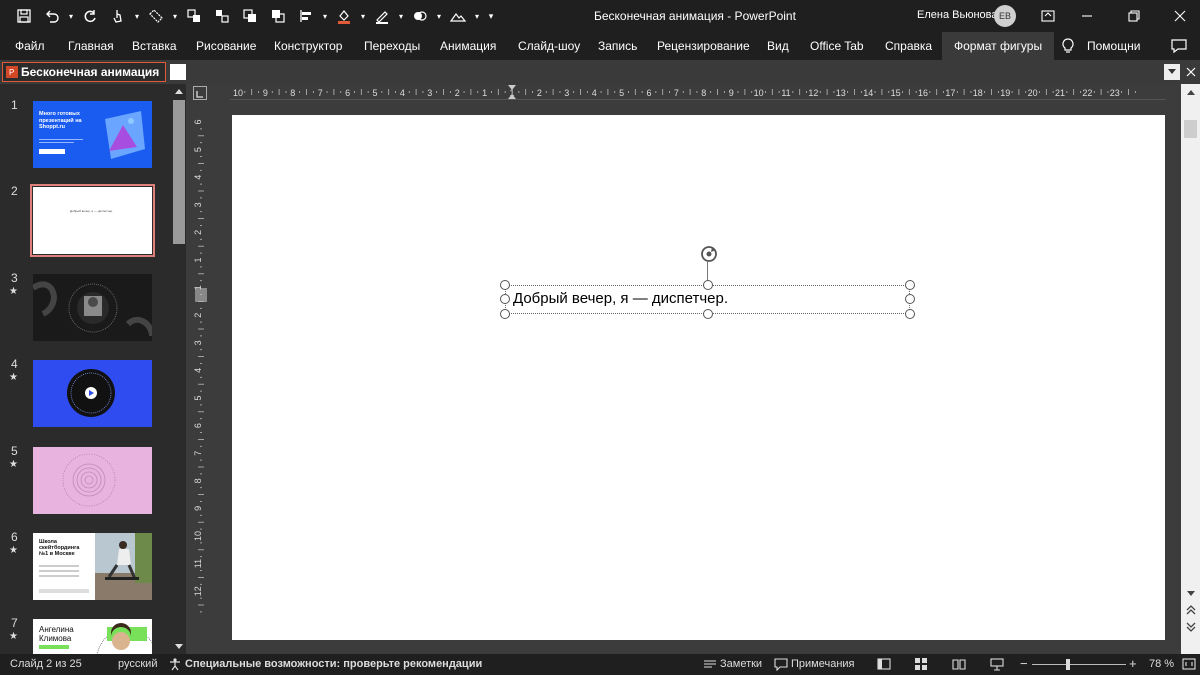  What do you see at coordinates (344, 16) in the screenshot?
I see `fill-color-icon` at bounding box center [344, 16].